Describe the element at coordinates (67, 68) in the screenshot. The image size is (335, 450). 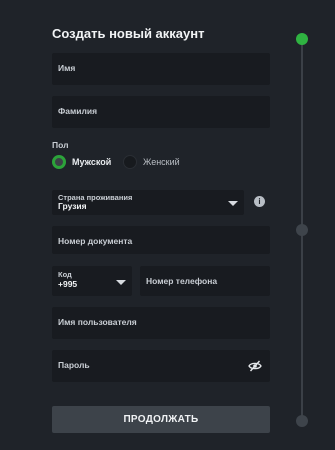
I see `first-name-placeholder: Имя` at that location.